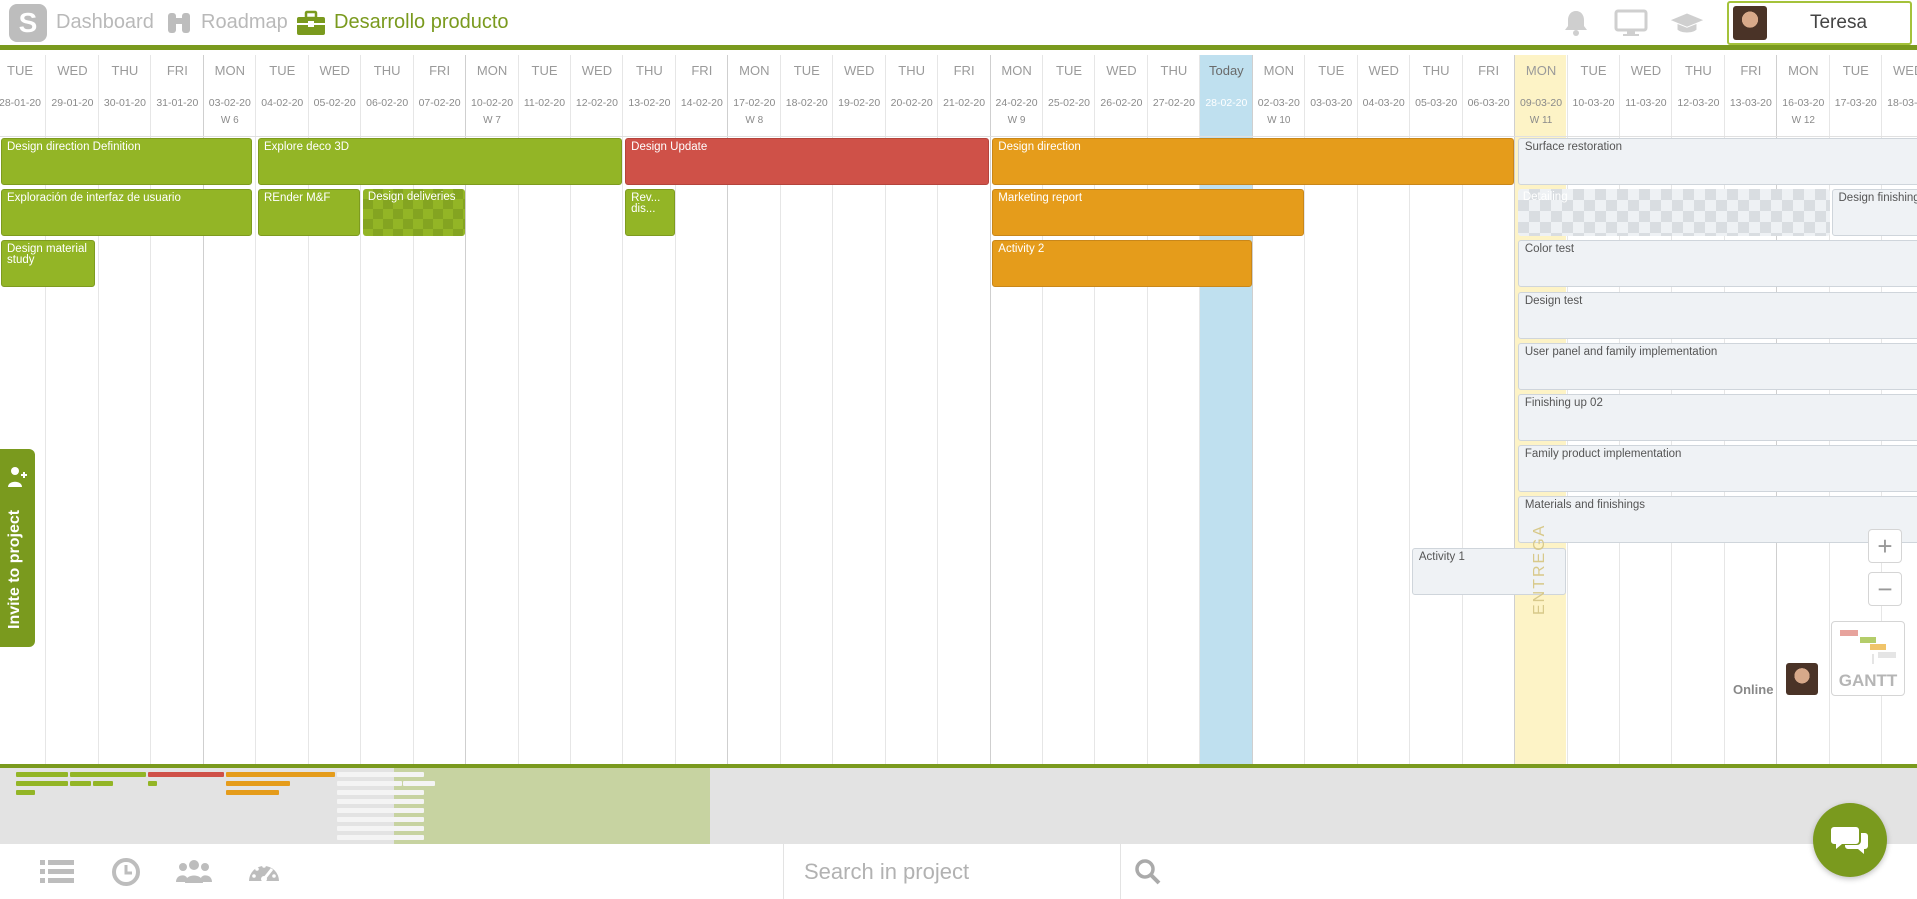 This screenshot has width=1917, height=899. Describe the element at coordinates (544, 103) in the screenshot. I see `day-date: 11-02-20` at that location.